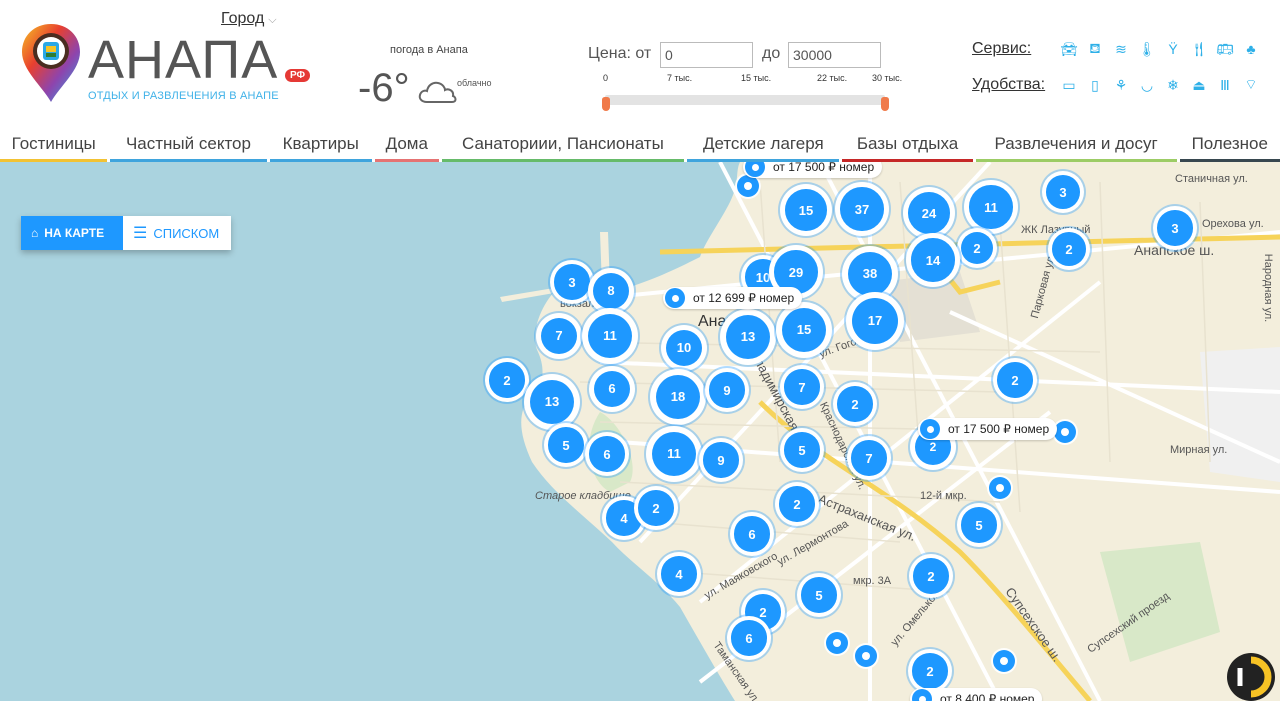 This screenshot has height=708, width=1280. What do you see at coordinates (1199, 49) in the screenshot?
I see `restaurant-icon: 🍴︎` at bounding box center [1199, 49].